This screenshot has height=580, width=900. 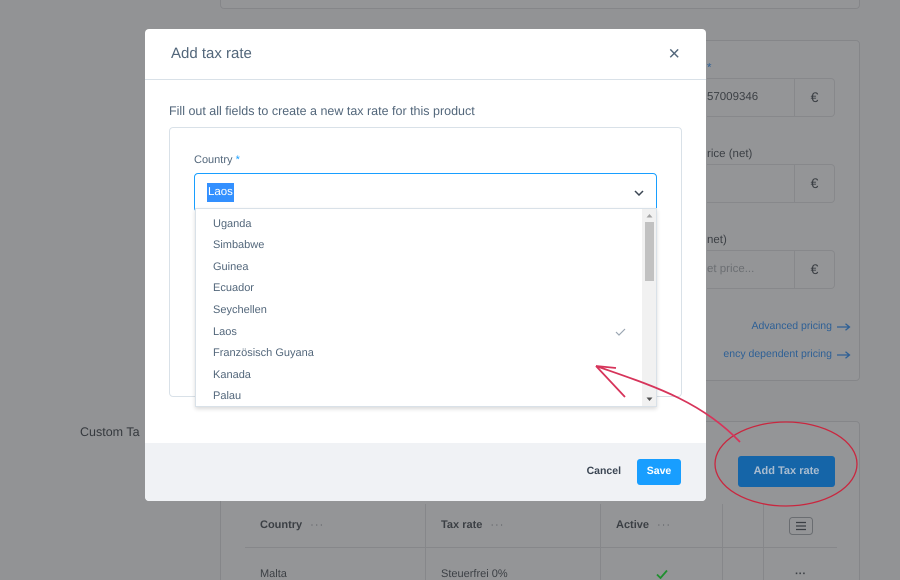 I want to click on dropdown-option: Simbabwe, so click(x=419, y=245).